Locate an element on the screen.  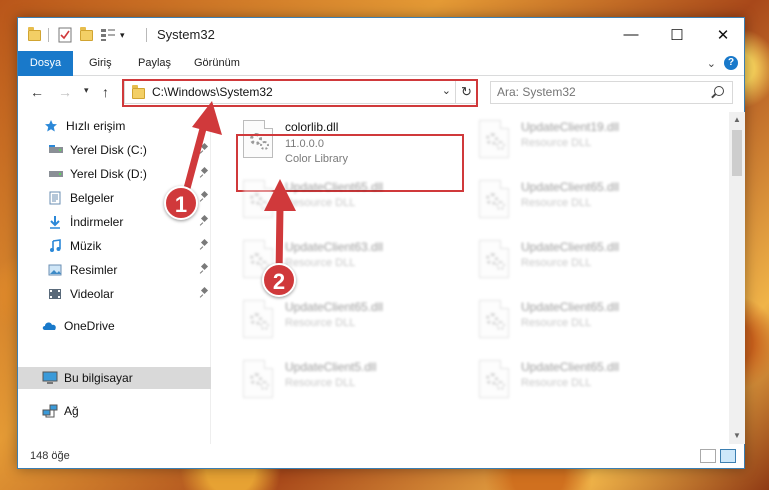
sidebar-item-pictures: Resimler is located at coordinates (114, 270).